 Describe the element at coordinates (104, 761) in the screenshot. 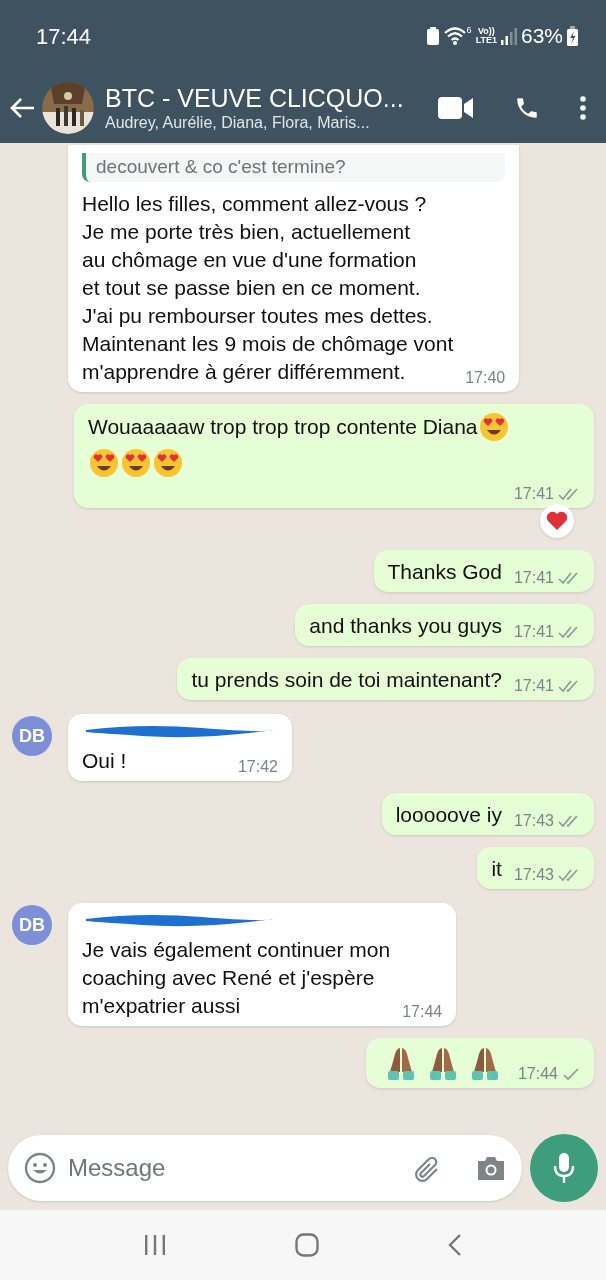

I see `message-text: Oui !` at that location.